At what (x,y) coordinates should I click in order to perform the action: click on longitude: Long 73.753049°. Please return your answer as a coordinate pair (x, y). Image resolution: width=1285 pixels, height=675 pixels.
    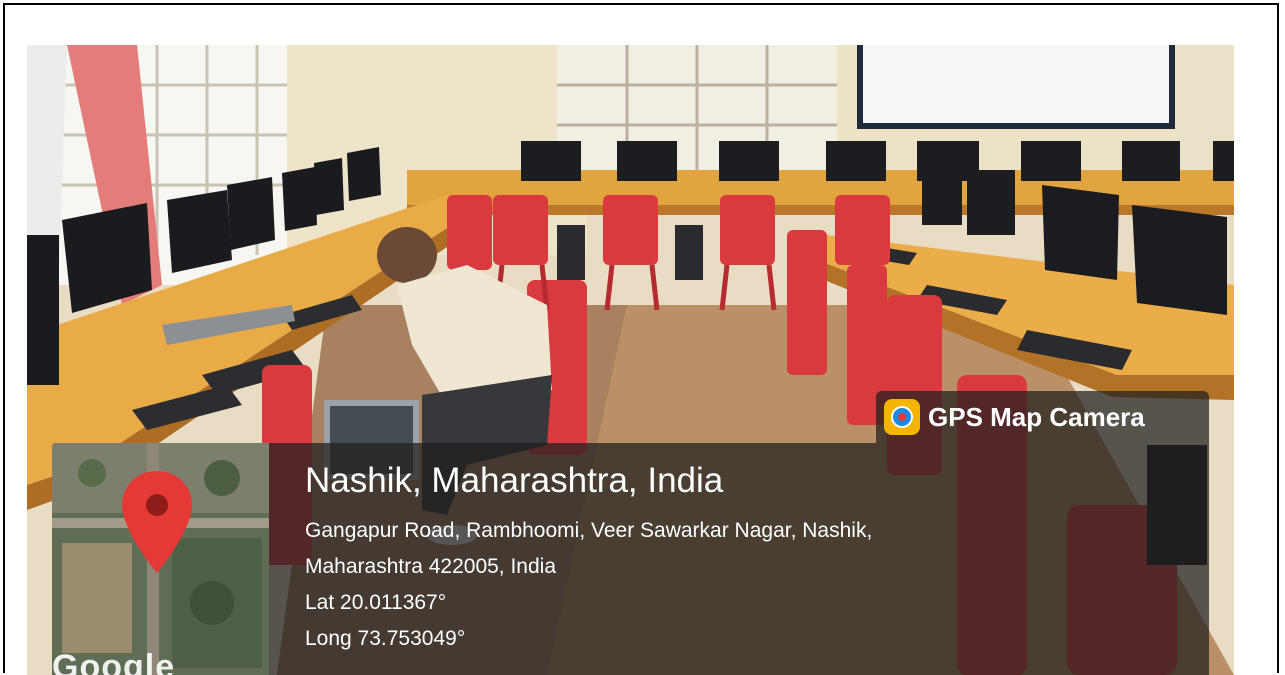
    Looking at the image, I should click on (385, 638).